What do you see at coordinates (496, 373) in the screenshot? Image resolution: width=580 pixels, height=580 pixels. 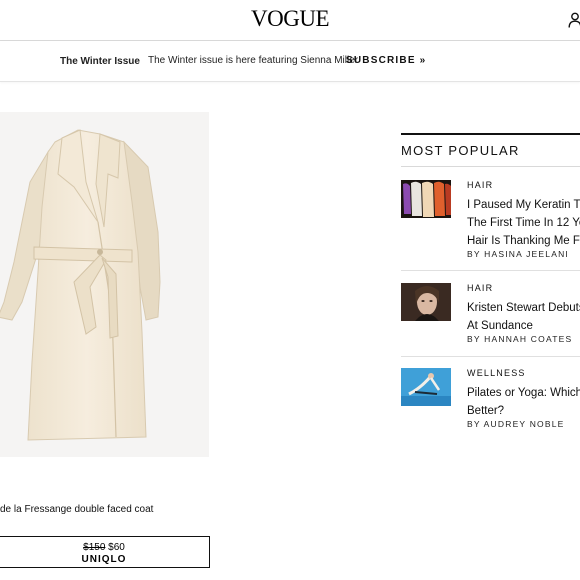 I see `story-category: WELLNESS` at bounding box center [496, 373].